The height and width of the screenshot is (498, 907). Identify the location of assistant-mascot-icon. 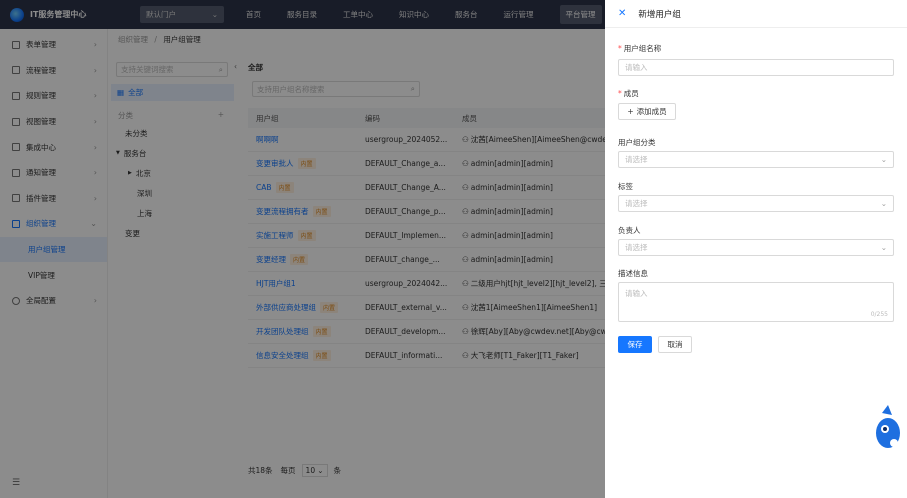
(888, 427).